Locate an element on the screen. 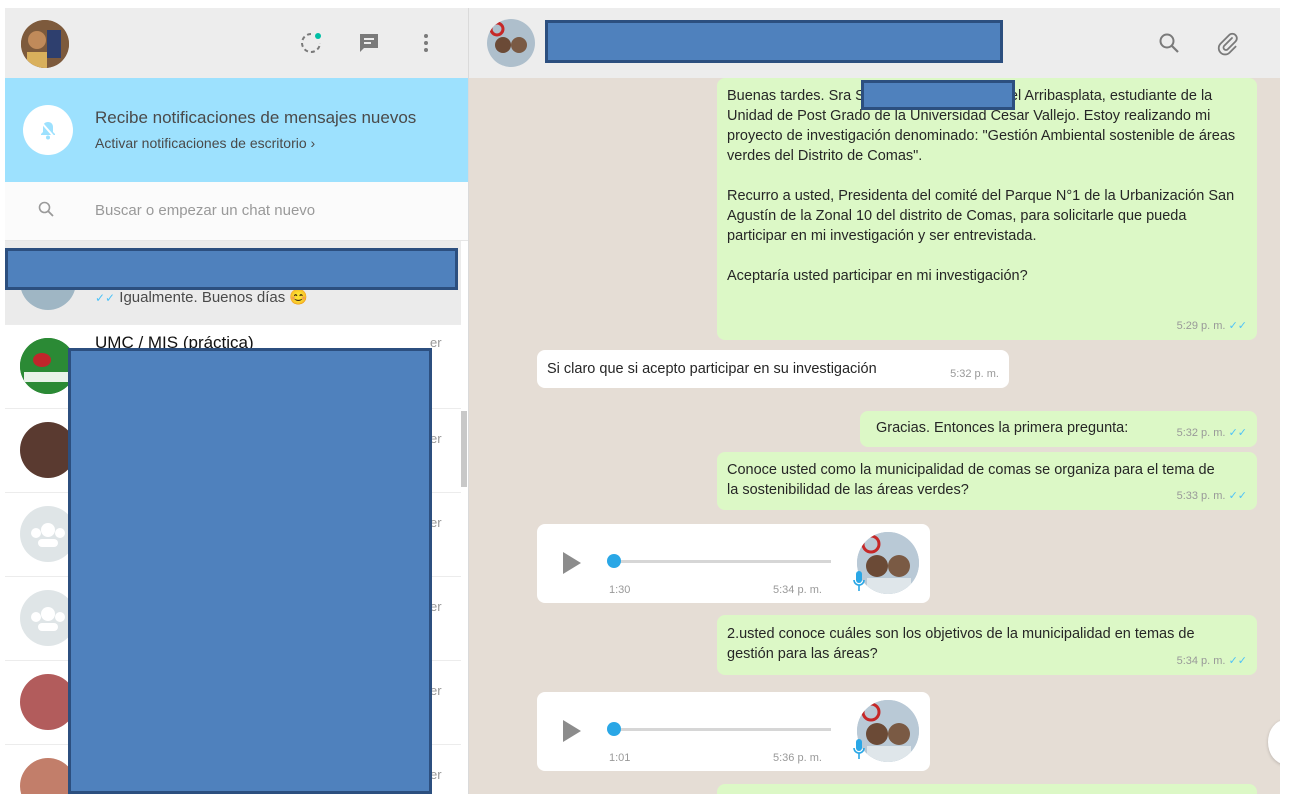 The image size is (1289, 794). message-timestamp: 5:32 p. m. is located at coordinates (974, 374).